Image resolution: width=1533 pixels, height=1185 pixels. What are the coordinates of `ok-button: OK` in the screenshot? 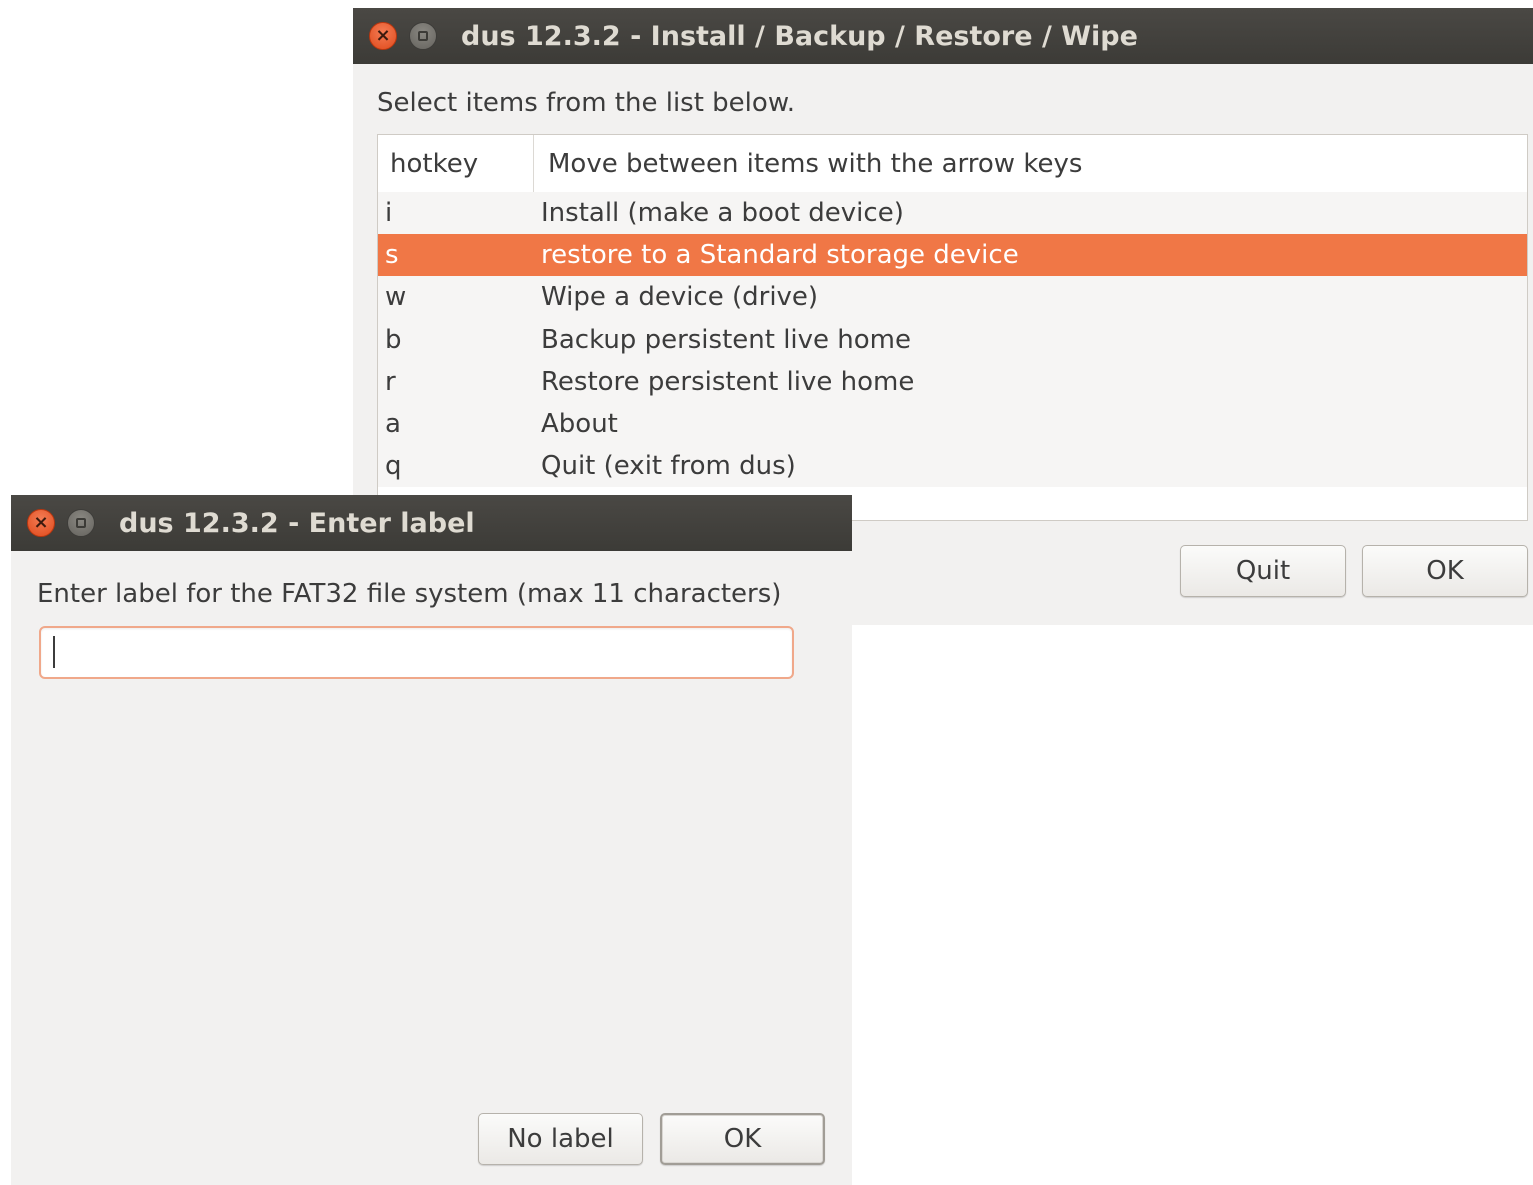 It's located at (1445, 571).